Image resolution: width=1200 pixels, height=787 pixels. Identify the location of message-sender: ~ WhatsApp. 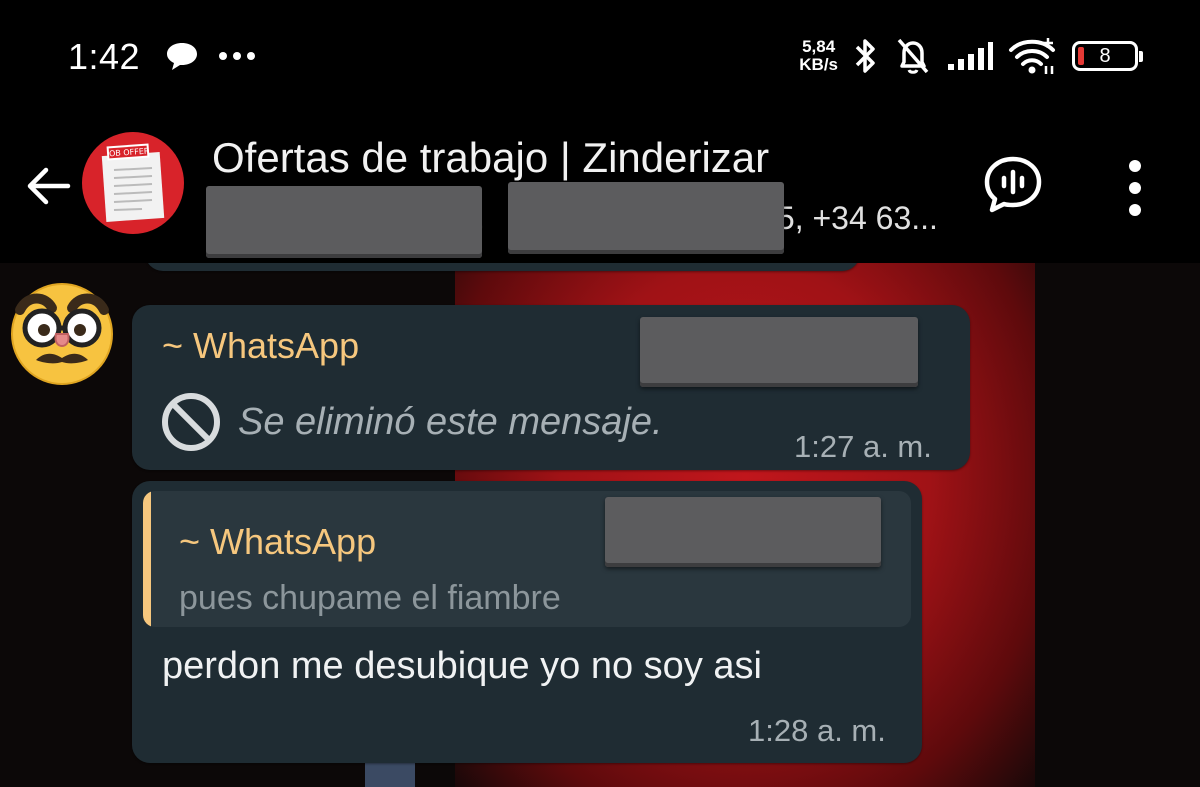
(260, 346).